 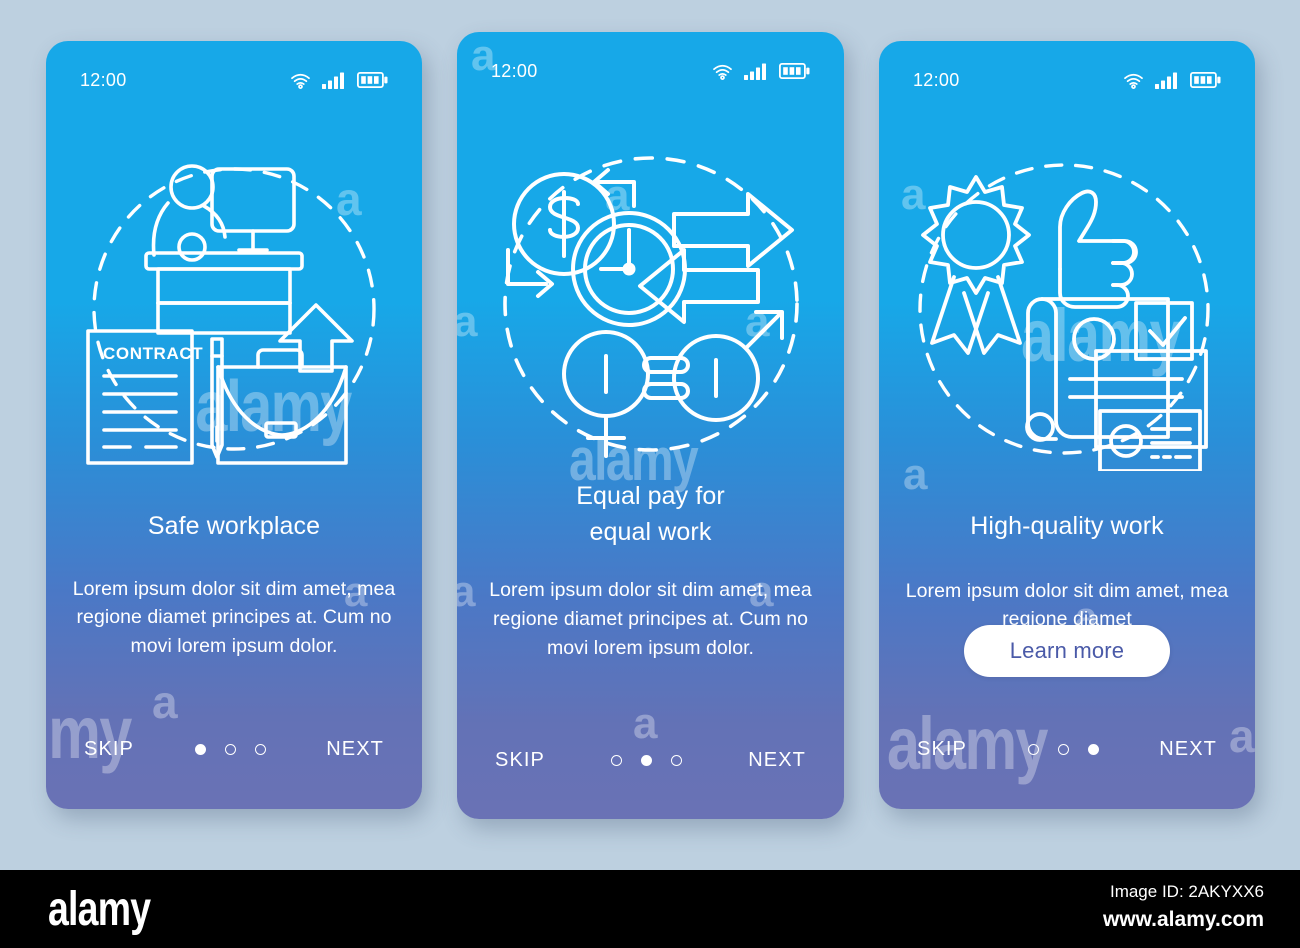 I want to click on image-id-label: Image ID: 2AKYXX6, so click(x=1186, y=891).